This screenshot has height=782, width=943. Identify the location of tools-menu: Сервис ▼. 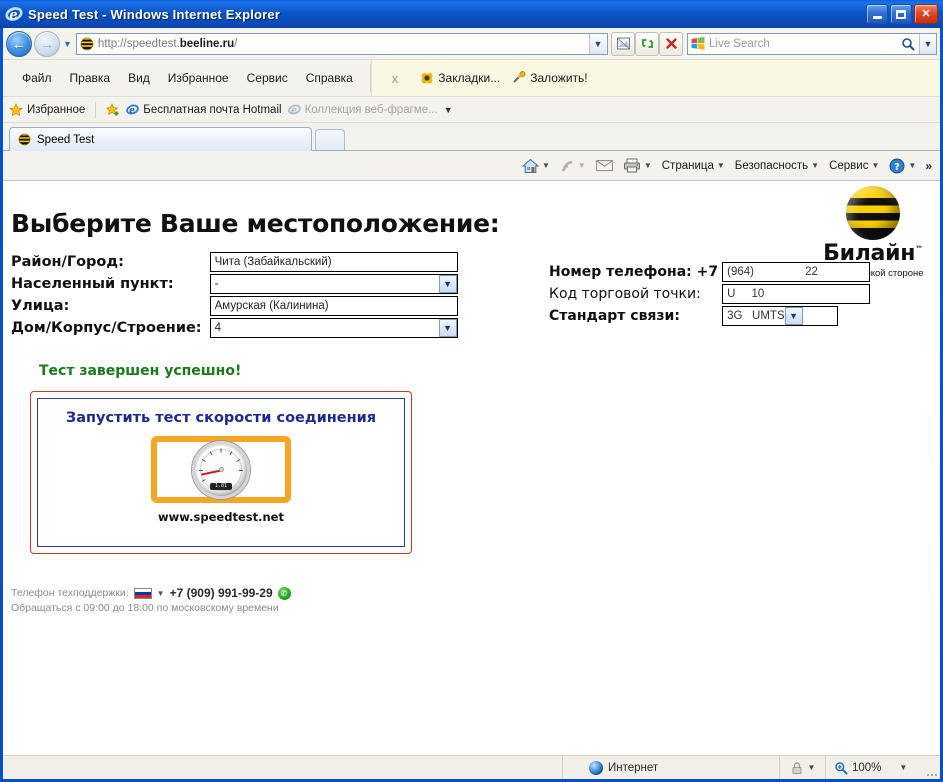
(854, 166).